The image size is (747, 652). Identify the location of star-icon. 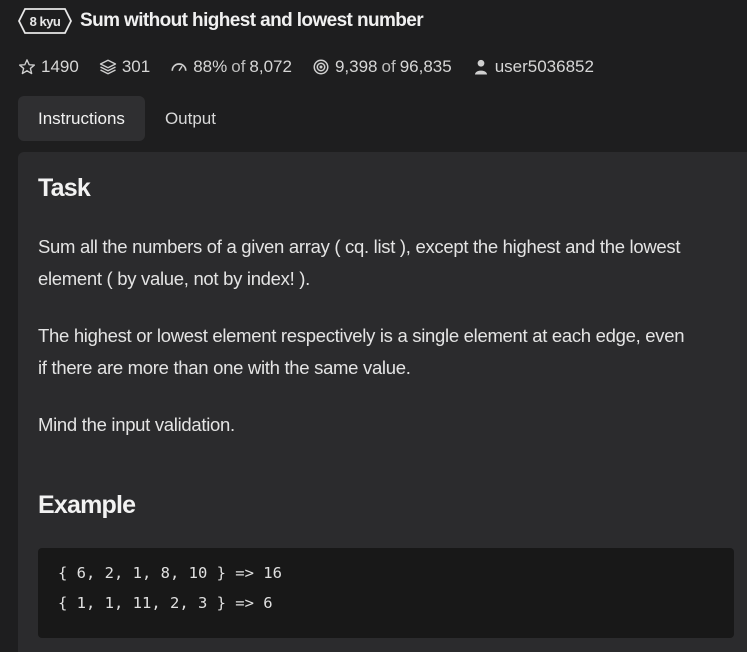
(27, 67).